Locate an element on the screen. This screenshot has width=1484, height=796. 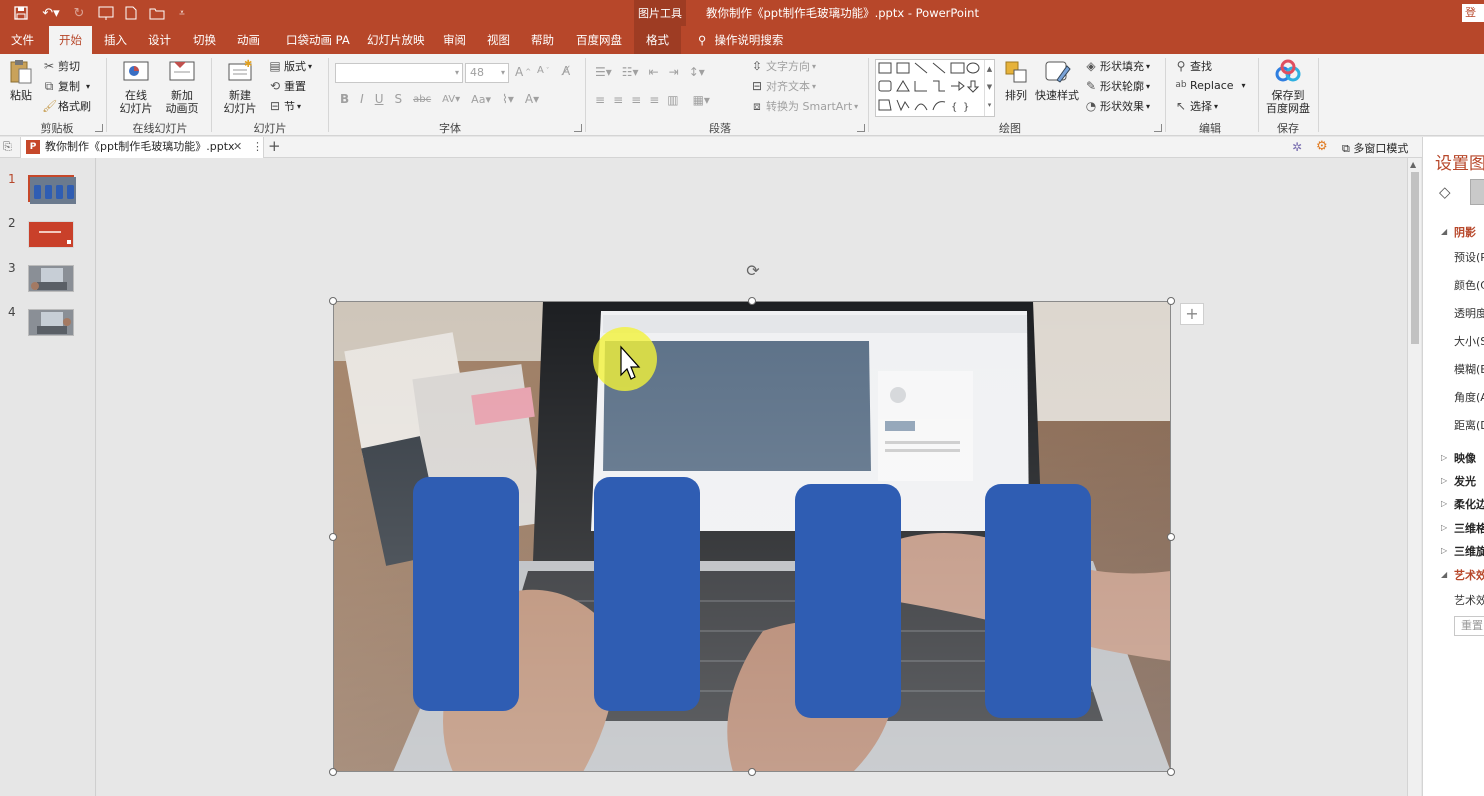
tab-animations: 动画 is located at coordinates (248, 40).